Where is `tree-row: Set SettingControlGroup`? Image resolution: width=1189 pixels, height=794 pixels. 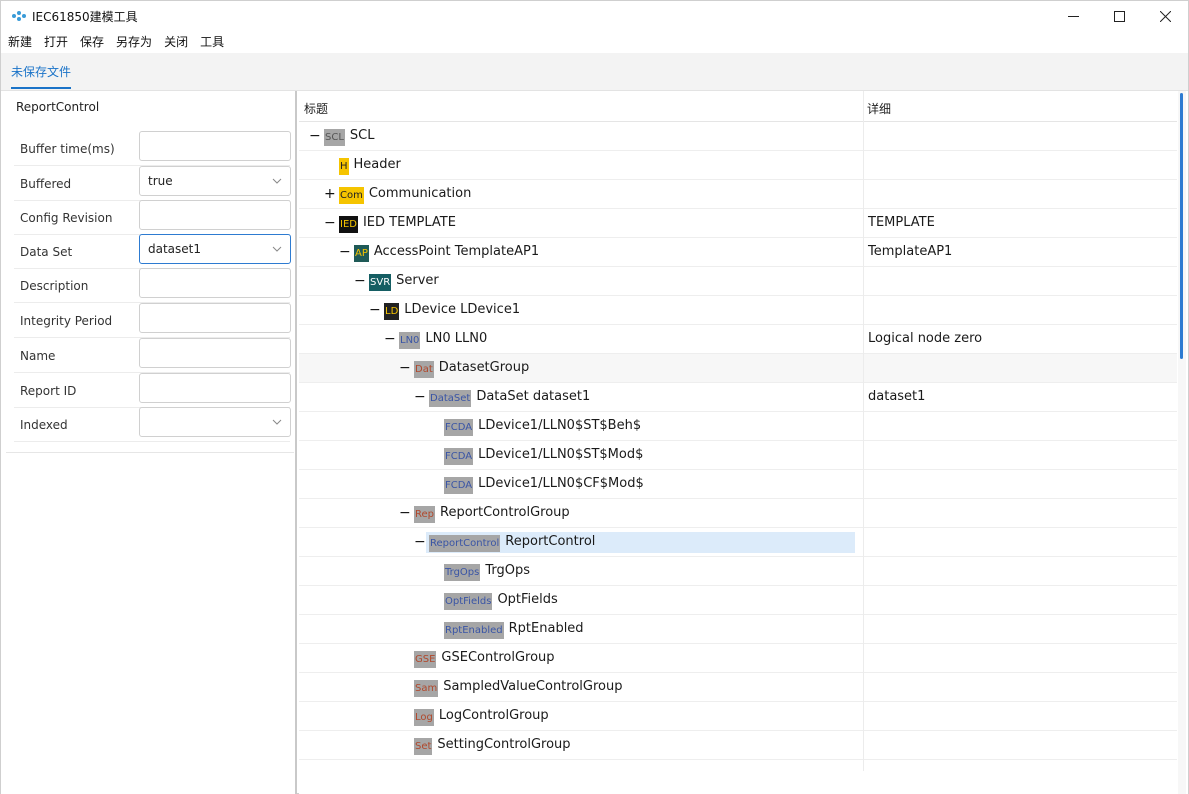
tree-row: Set SettingControlGroup is located at coordinates (738, 745).